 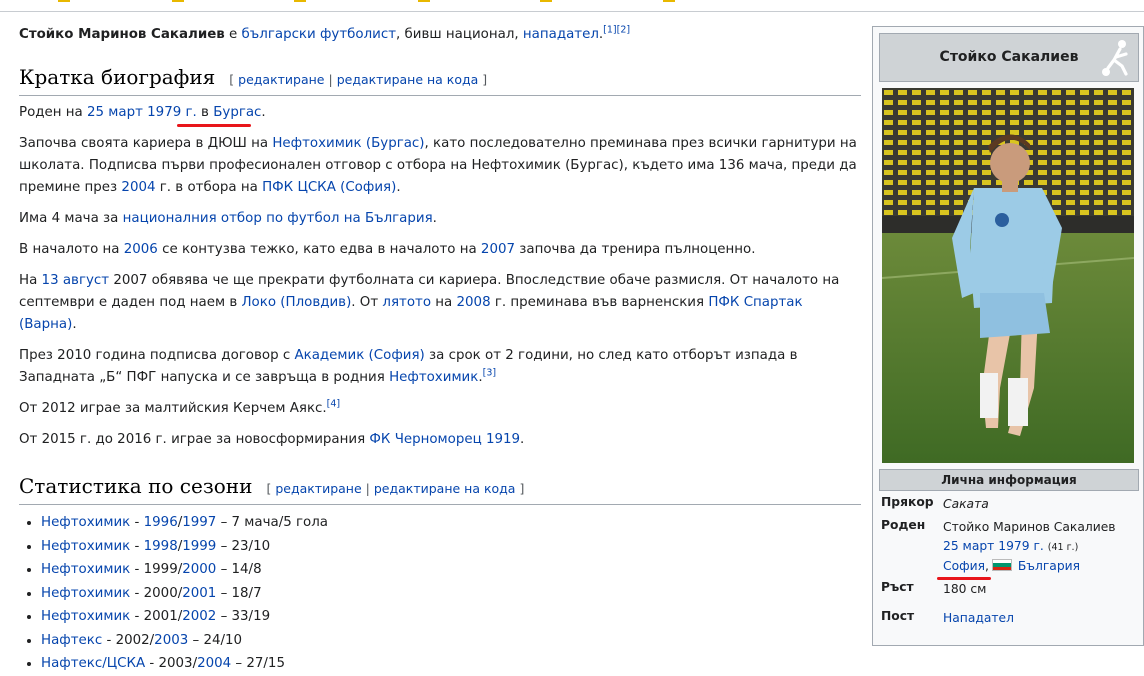 I want to click on text: От 2012 играе за малтийския Керчем Аякс., so click(x=173, y=408).